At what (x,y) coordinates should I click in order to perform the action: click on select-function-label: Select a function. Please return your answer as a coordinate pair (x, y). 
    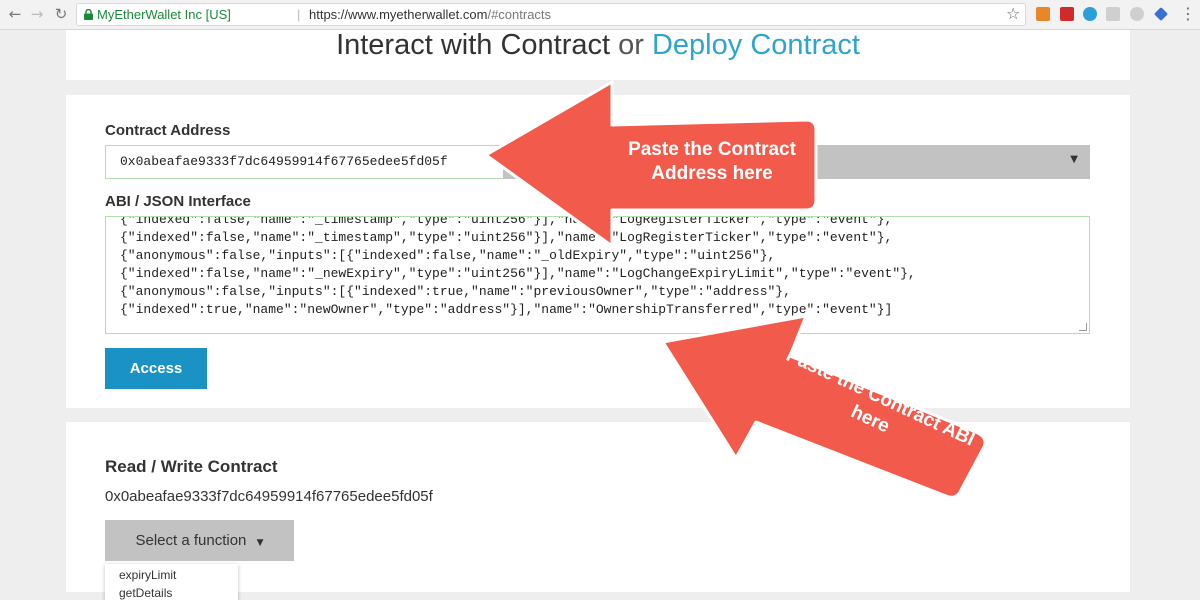
    Looking at the image, I should click on (191, 540).